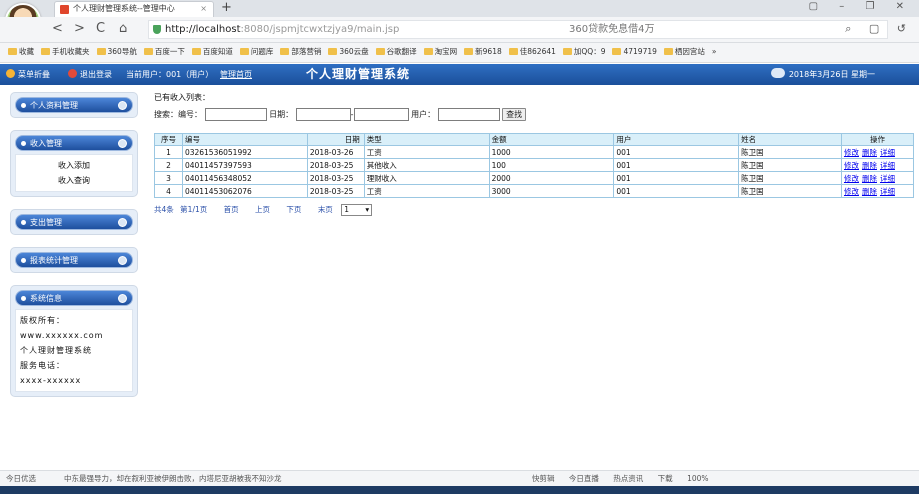 This screenshot has width=919, height=494. I want to click on sidebar-panel-expense: 支出管理, so click(74, 222).